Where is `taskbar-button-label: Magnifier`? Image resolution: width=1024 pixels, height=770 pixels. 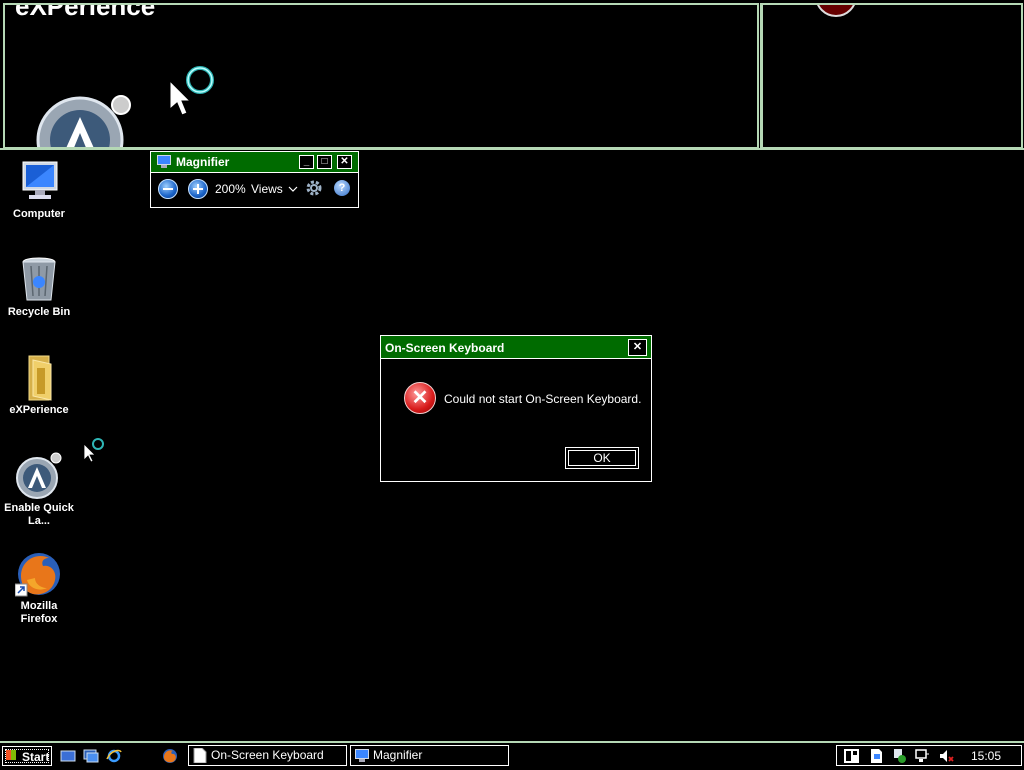 taskbar-button-label: Magnifier is located at coordinates (398, 755).